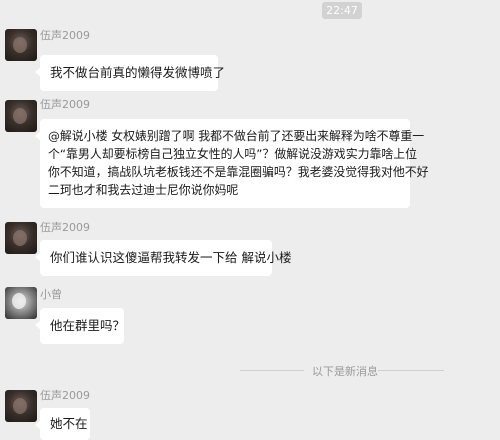 Image resolution: width=500 pixels, height=440 pixels. What do you see at coordinates (138, 72) in the screenshot?
I see `message-text: 我不做台前真的懒得发微博喷了` at bounding box center [138, 72].